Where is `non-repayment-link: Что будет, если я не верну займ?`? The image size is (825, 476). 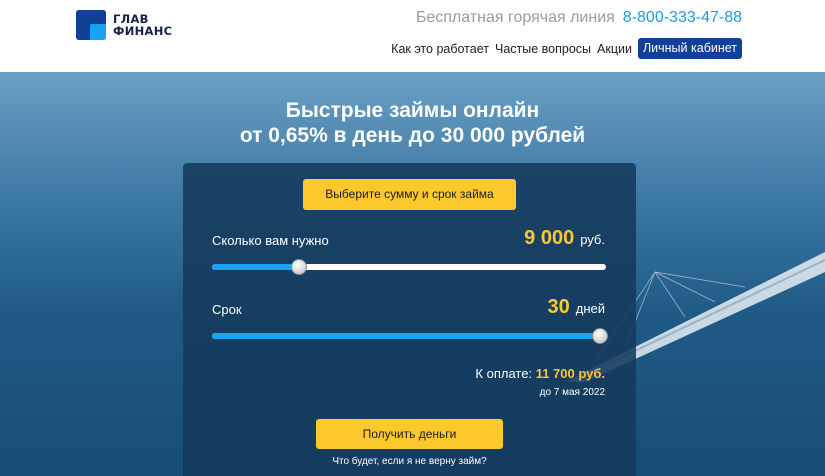
non-repayment-link: Что будет, если я не верну займ? is located at coordinates (409, 461).